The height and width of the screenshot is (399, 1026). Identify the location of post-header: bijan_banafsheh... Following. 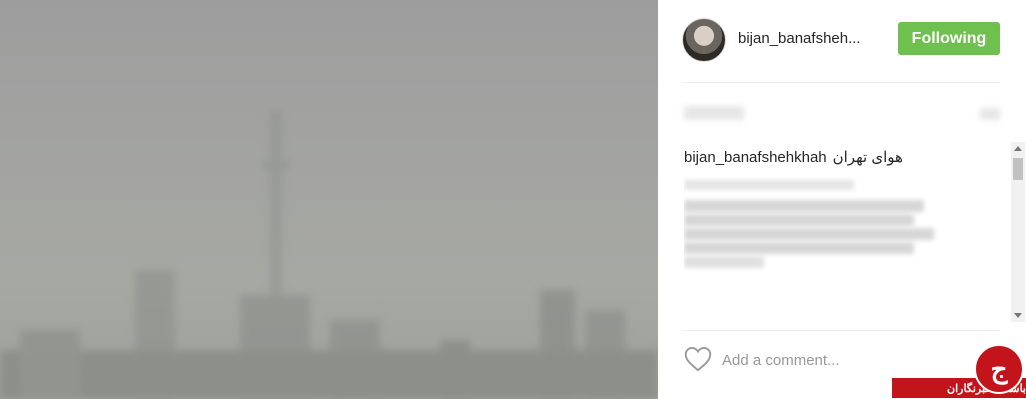
(841, 40).